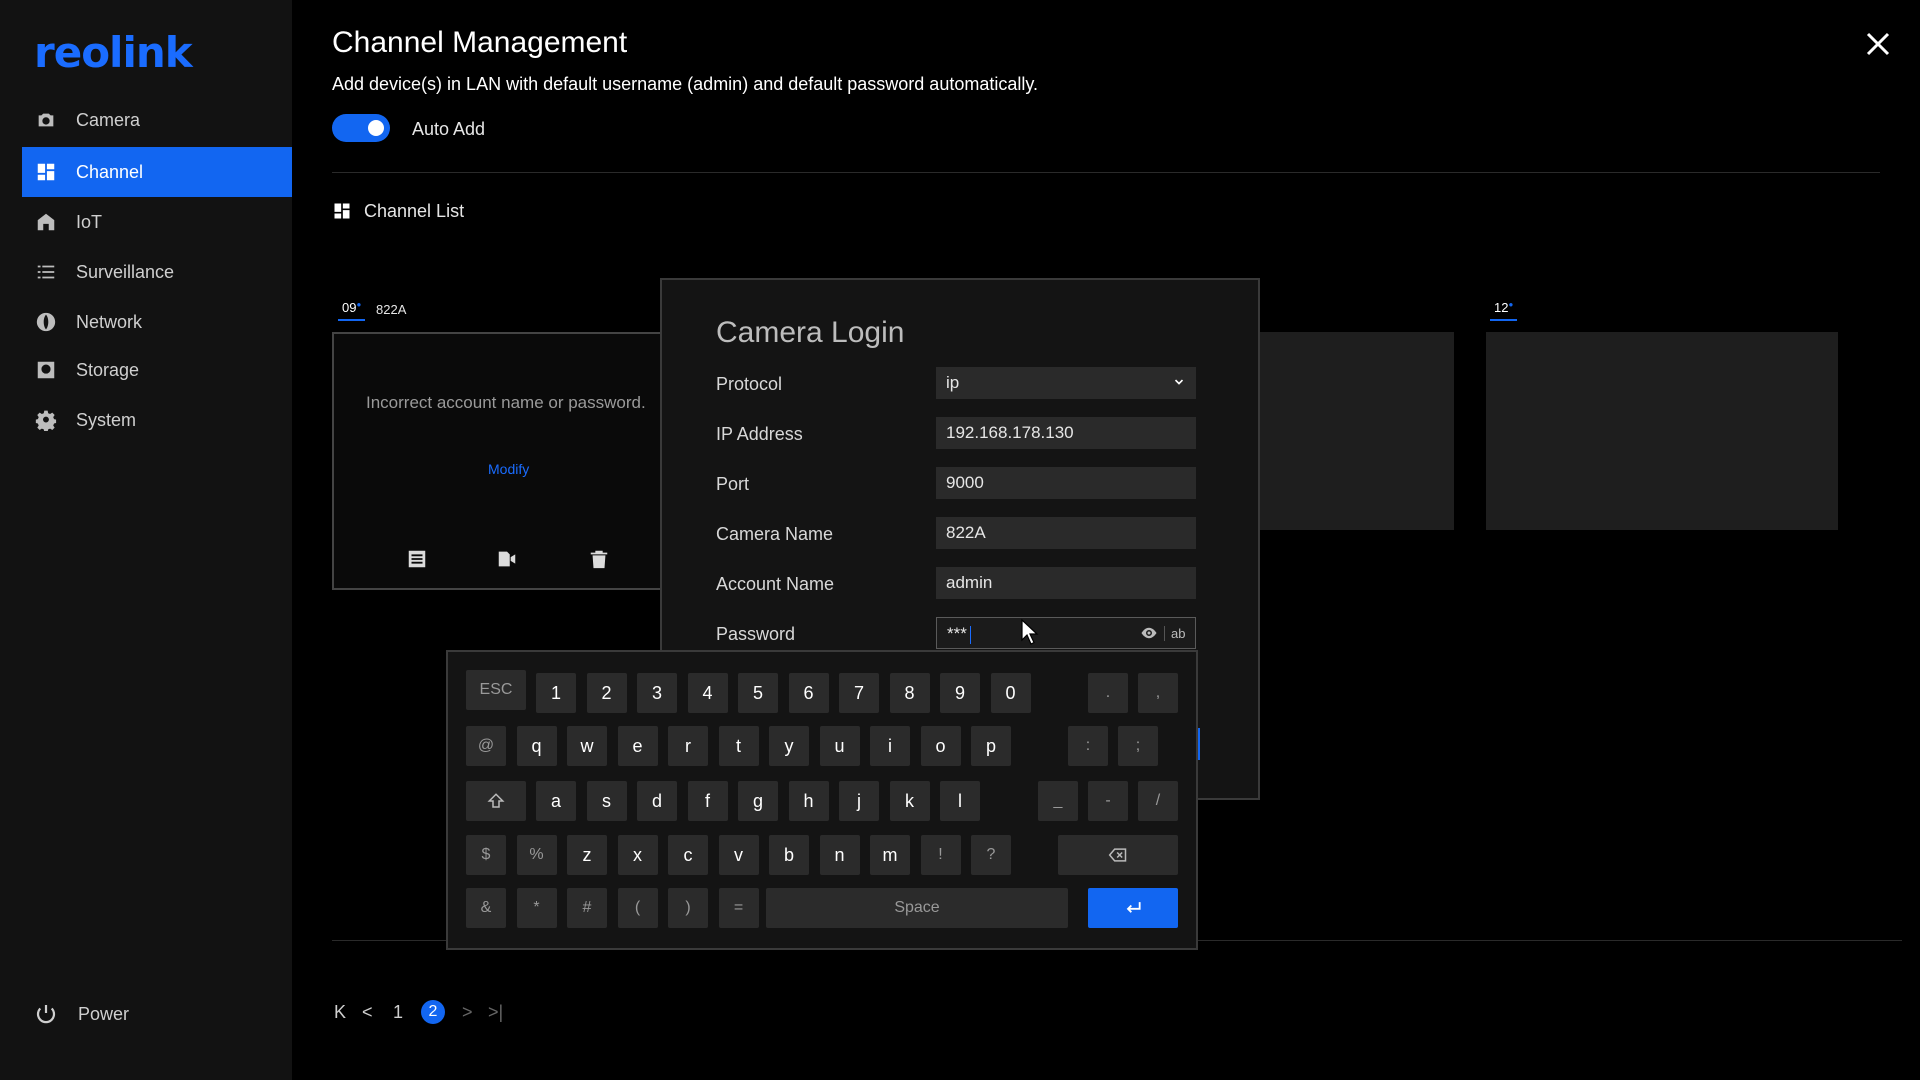 Image resolution: width=1920 pixels, height=1080 pixels. I want to click on eye-icon, so click(1149, 633).